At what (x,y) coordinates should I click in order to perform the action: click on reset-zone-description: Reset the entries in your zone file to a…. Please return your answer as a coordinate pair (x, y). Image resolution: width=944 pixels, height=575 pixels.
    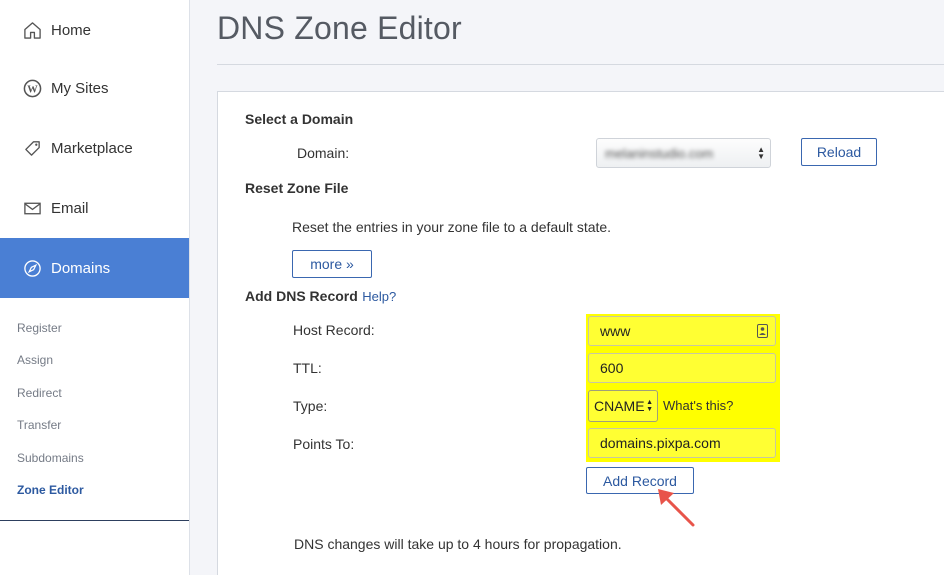
    Looking at the image, I should click on (452, 227).